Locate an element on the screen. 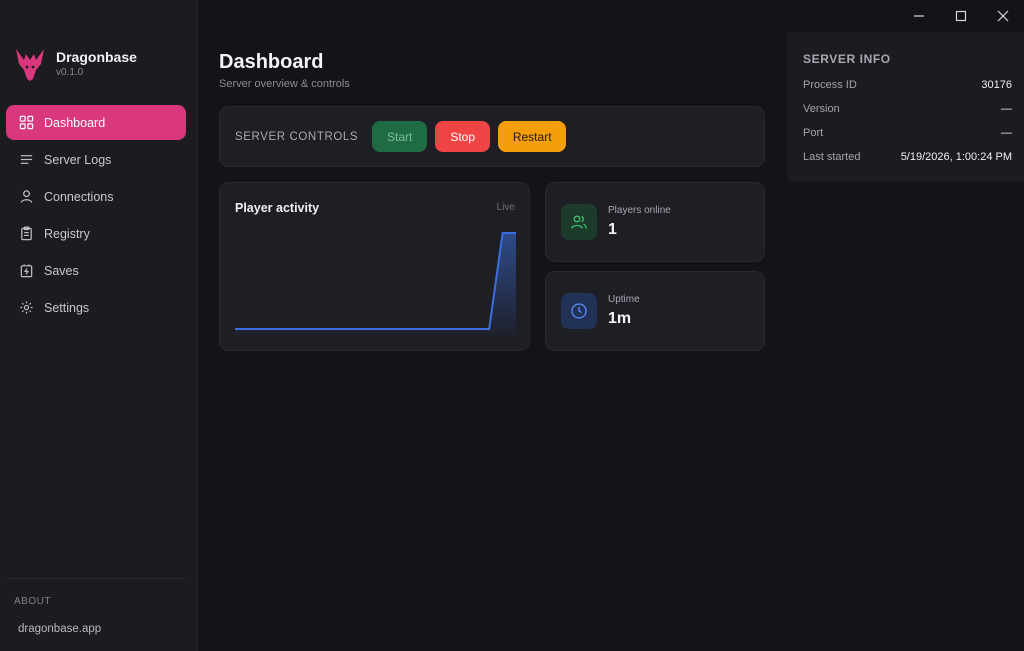  lines-icon is located at coordinates (26, 160).